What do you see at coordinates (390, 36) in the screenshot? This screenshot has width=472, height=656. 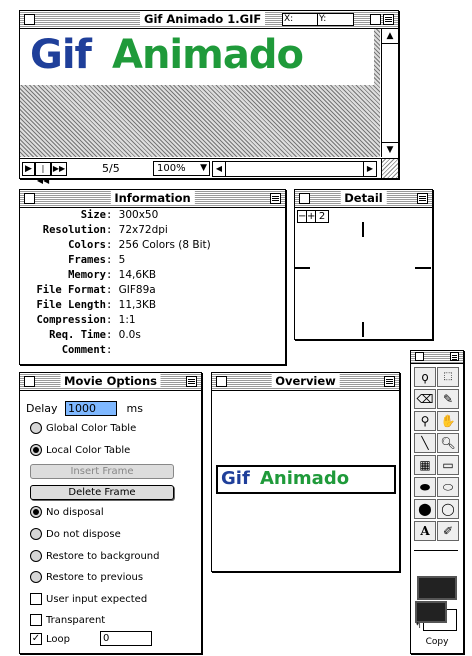 I see `scroll-up-arrow-icon: ▲` at bounding box center [390, 36].